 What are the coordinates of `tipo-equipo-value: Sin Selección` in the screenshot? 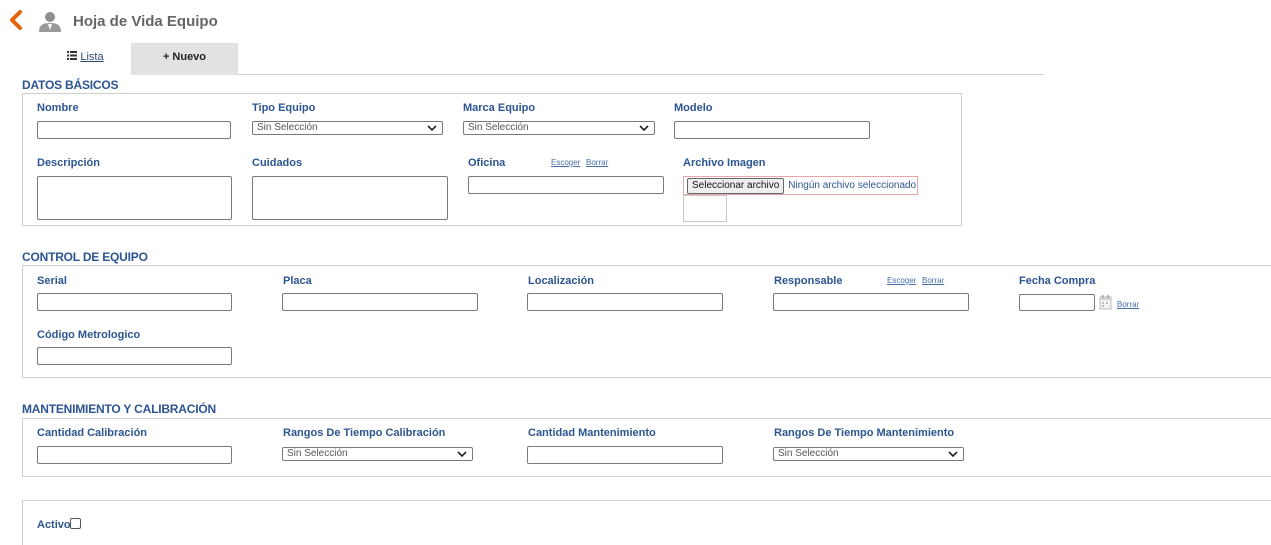 It's located at (287, 127).